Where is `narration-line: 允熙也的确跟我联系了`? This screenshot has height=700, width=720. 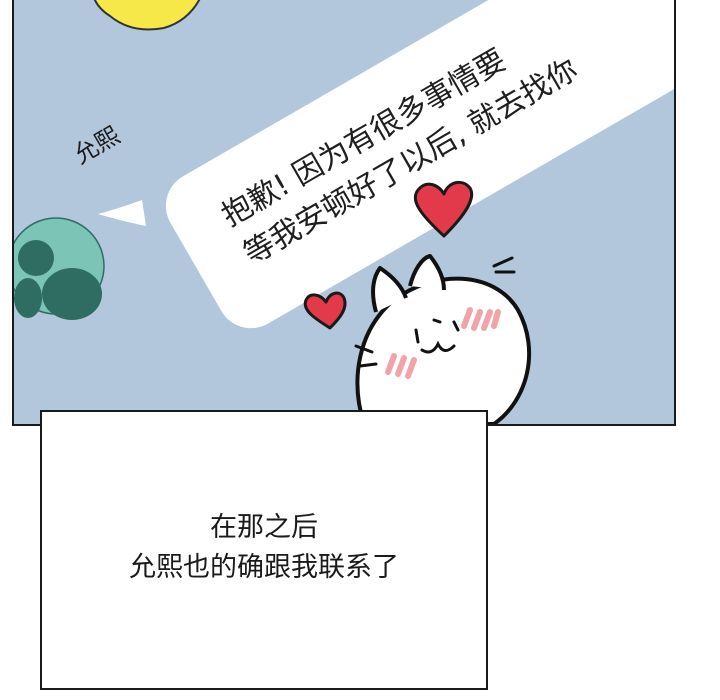
narration-line: 允熙也的确跟我联系了 is located at coordinates (264, 567).